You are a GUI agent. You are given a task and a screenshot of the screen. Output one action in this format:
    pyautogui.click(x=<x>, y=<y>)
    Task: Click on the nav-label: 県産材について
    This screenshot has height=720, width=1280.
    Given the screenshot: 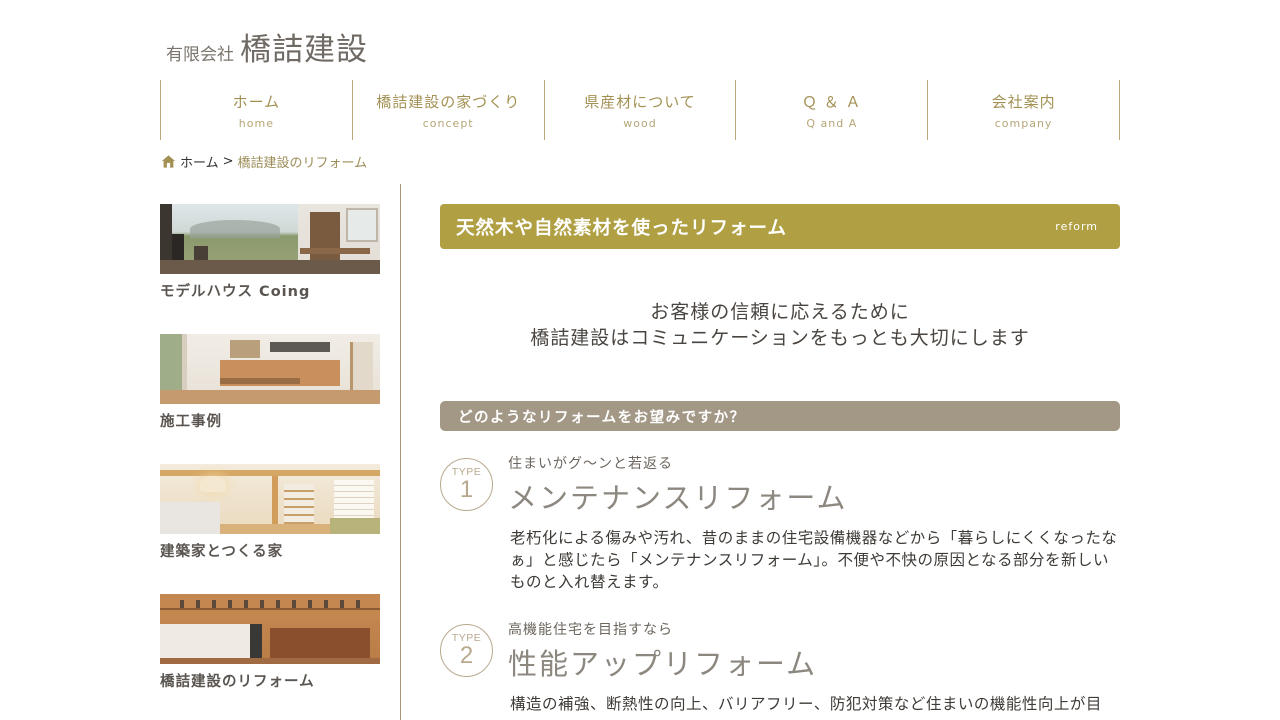 What is the action you would take?
    pyautogui.click(x=640, y=101)
    